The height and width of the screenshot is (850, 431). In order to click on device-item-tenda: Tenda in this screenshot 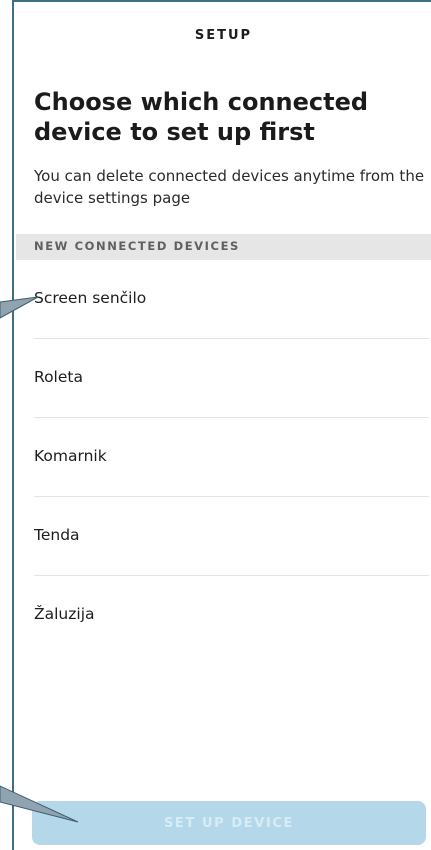, I will do `click(223, 536)`.